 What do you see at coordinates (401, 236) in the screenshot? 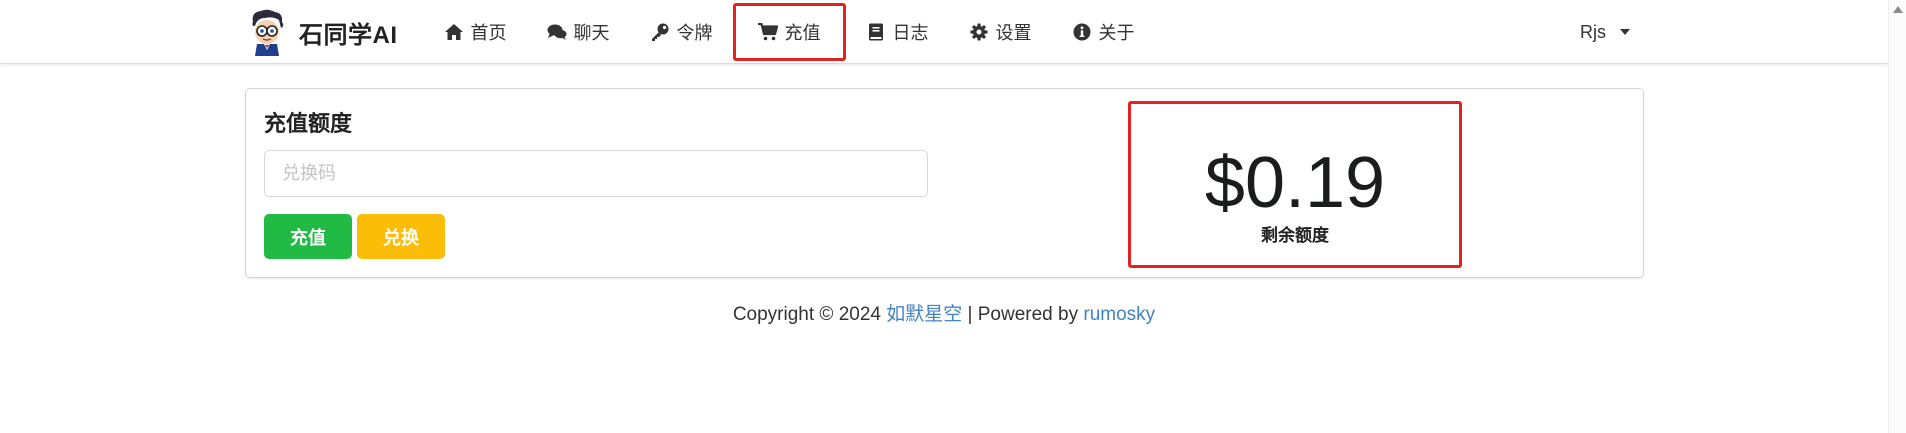
I see `redeem-button: 兑换` at bounding box center [401, 236].